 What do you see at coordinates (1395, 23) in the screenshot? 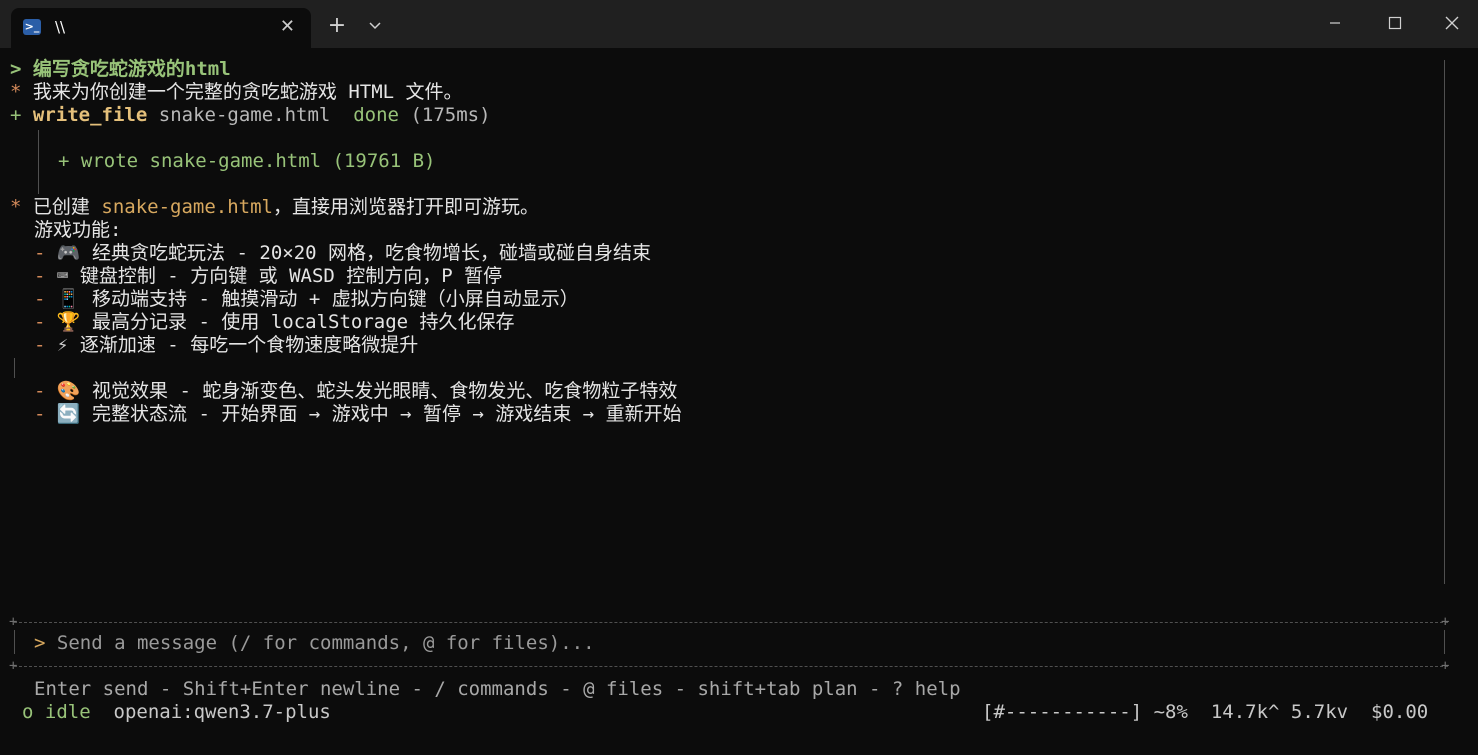
I see `maximize-icon` at bounding box center [1395, 23].